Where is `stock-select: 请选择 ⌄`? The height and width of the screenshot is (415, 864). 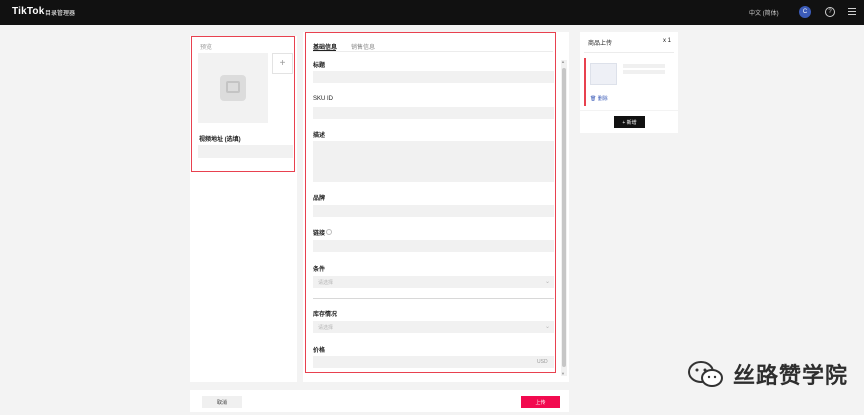 stock-select: 请选择 ⌄ is located at coordinates (433, 327).